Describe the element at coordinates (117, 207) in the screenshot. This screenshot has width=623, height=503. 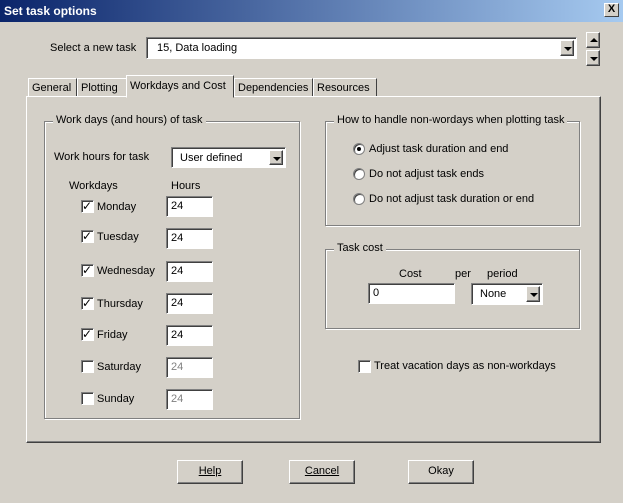
I see `monday-label: Monday` at that location.